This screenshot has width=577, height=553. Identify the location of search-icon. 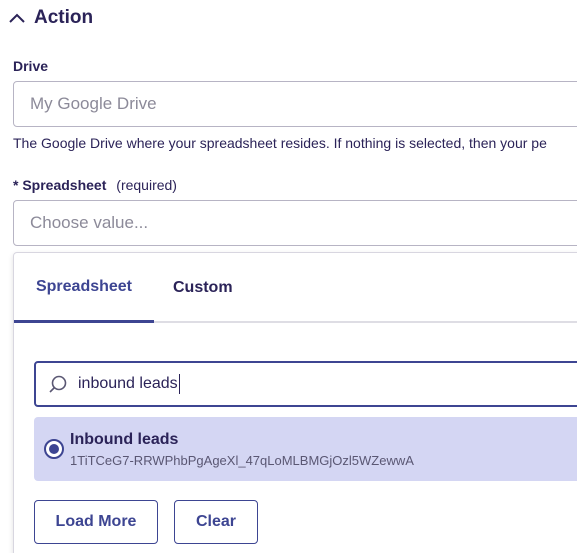
(58, 384).